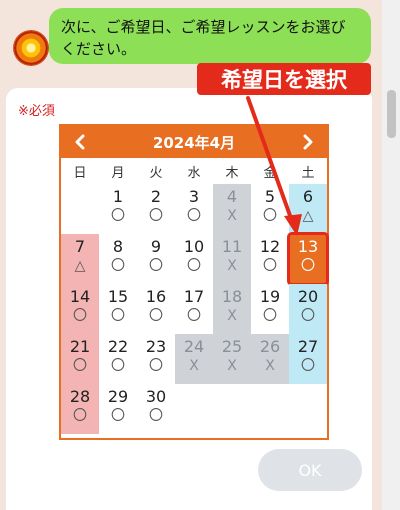  Describe the element at coordinates (118, 246) in the screenshot. I see `day-number: 8` at that location.